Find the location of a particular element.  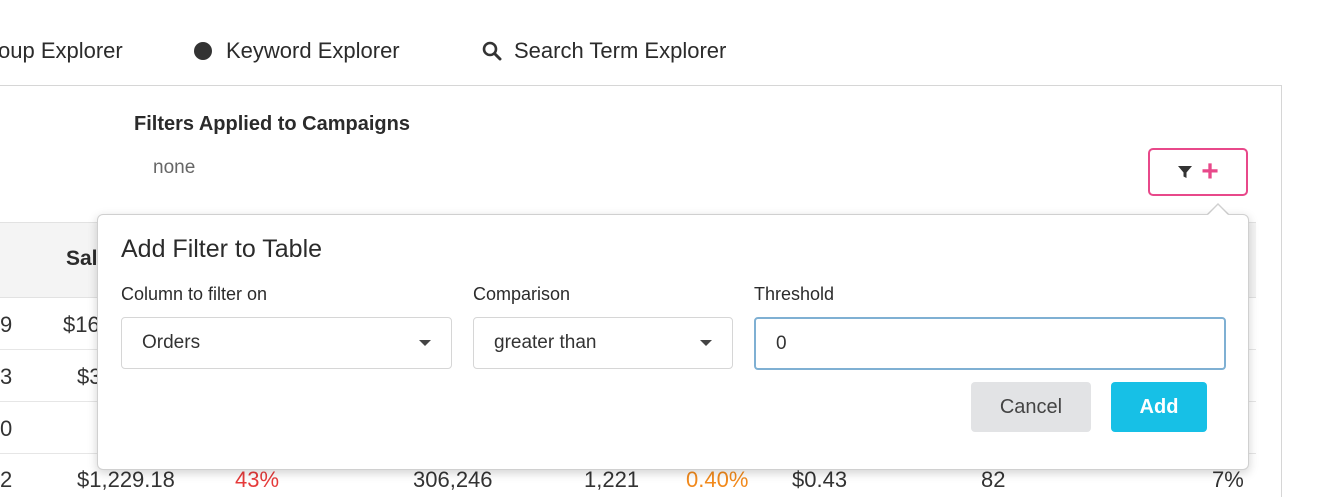

cancel-button: Cancel is located at coordinates (1031, 407).